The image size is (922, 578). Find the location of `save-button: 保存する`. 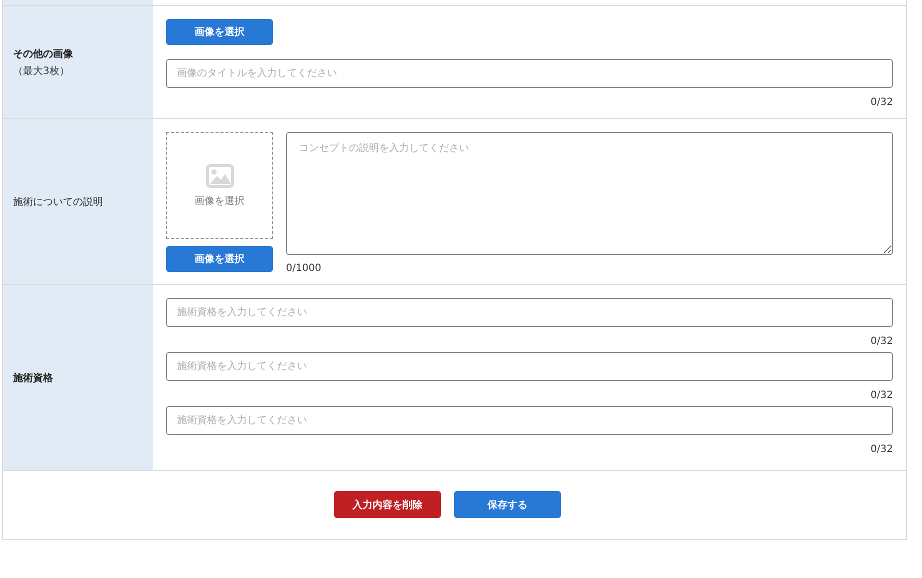

save-button: 保存する is located at coordinates (507, 504).